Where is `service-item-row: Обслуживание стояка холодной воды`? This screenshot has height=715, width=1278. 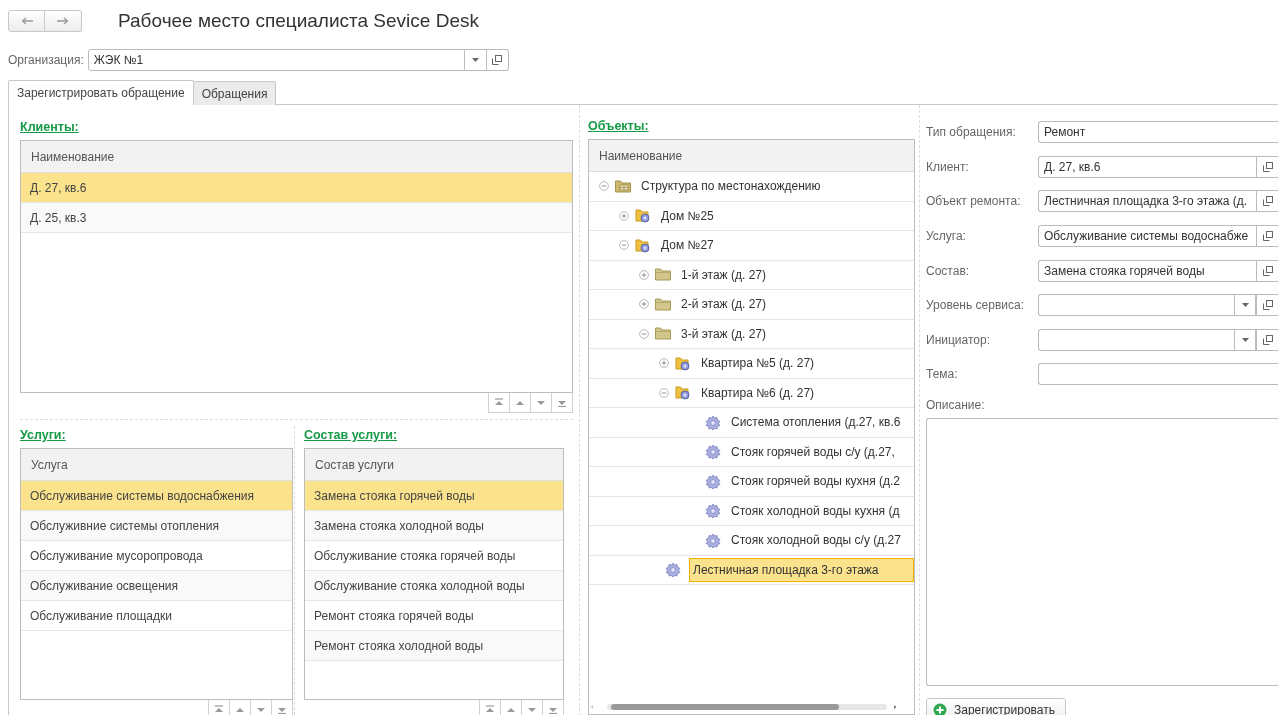 service-item-row: Обслуживание стояка холодной воды is located at coordinates (434, 586).